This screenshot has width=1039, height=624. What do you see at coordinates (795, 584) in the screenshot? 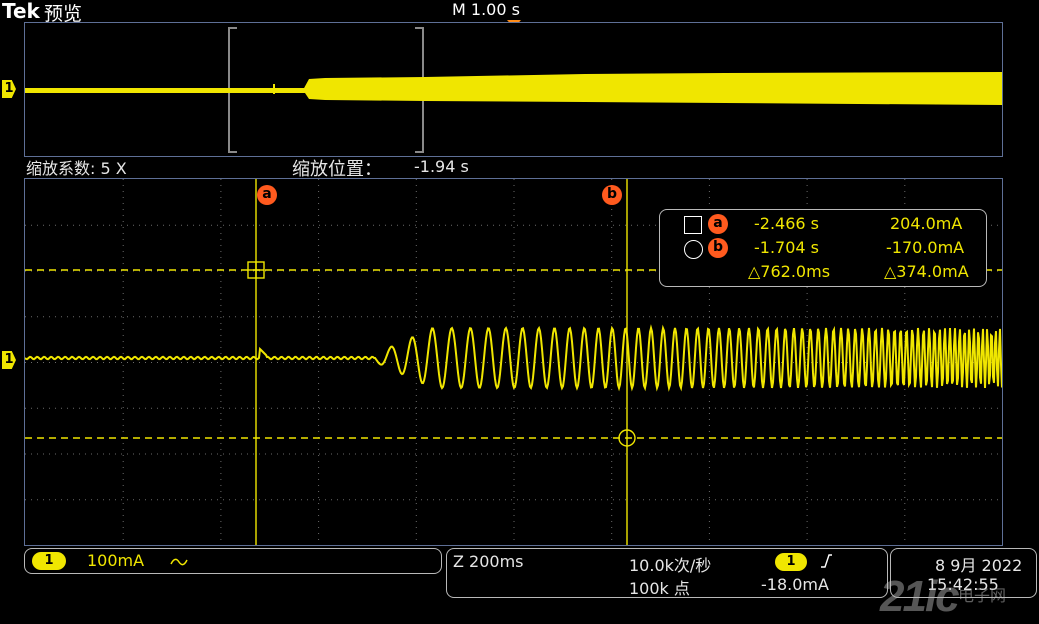
I see `trigger-level: -18.0mA` at bounding box center [795, 584].